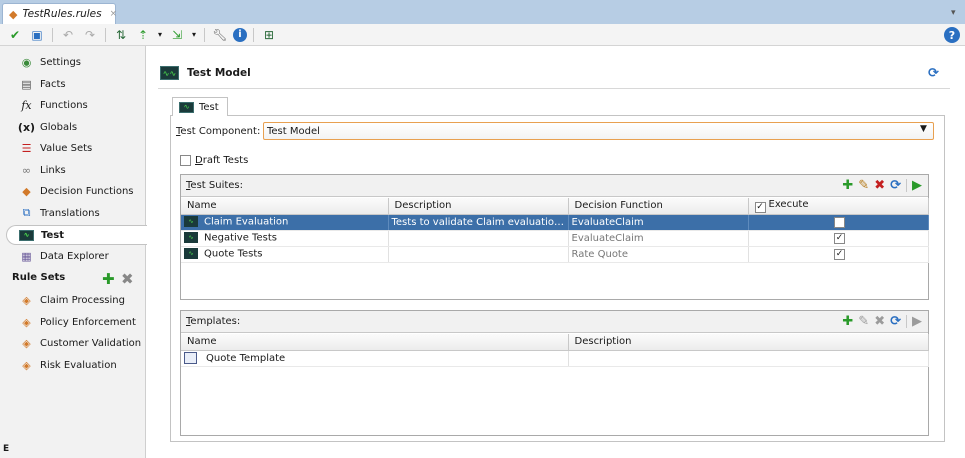 The height and width of the screenshot is (458, 965). I want to click on test-model-icon: ∿∿, so click(169, 73).